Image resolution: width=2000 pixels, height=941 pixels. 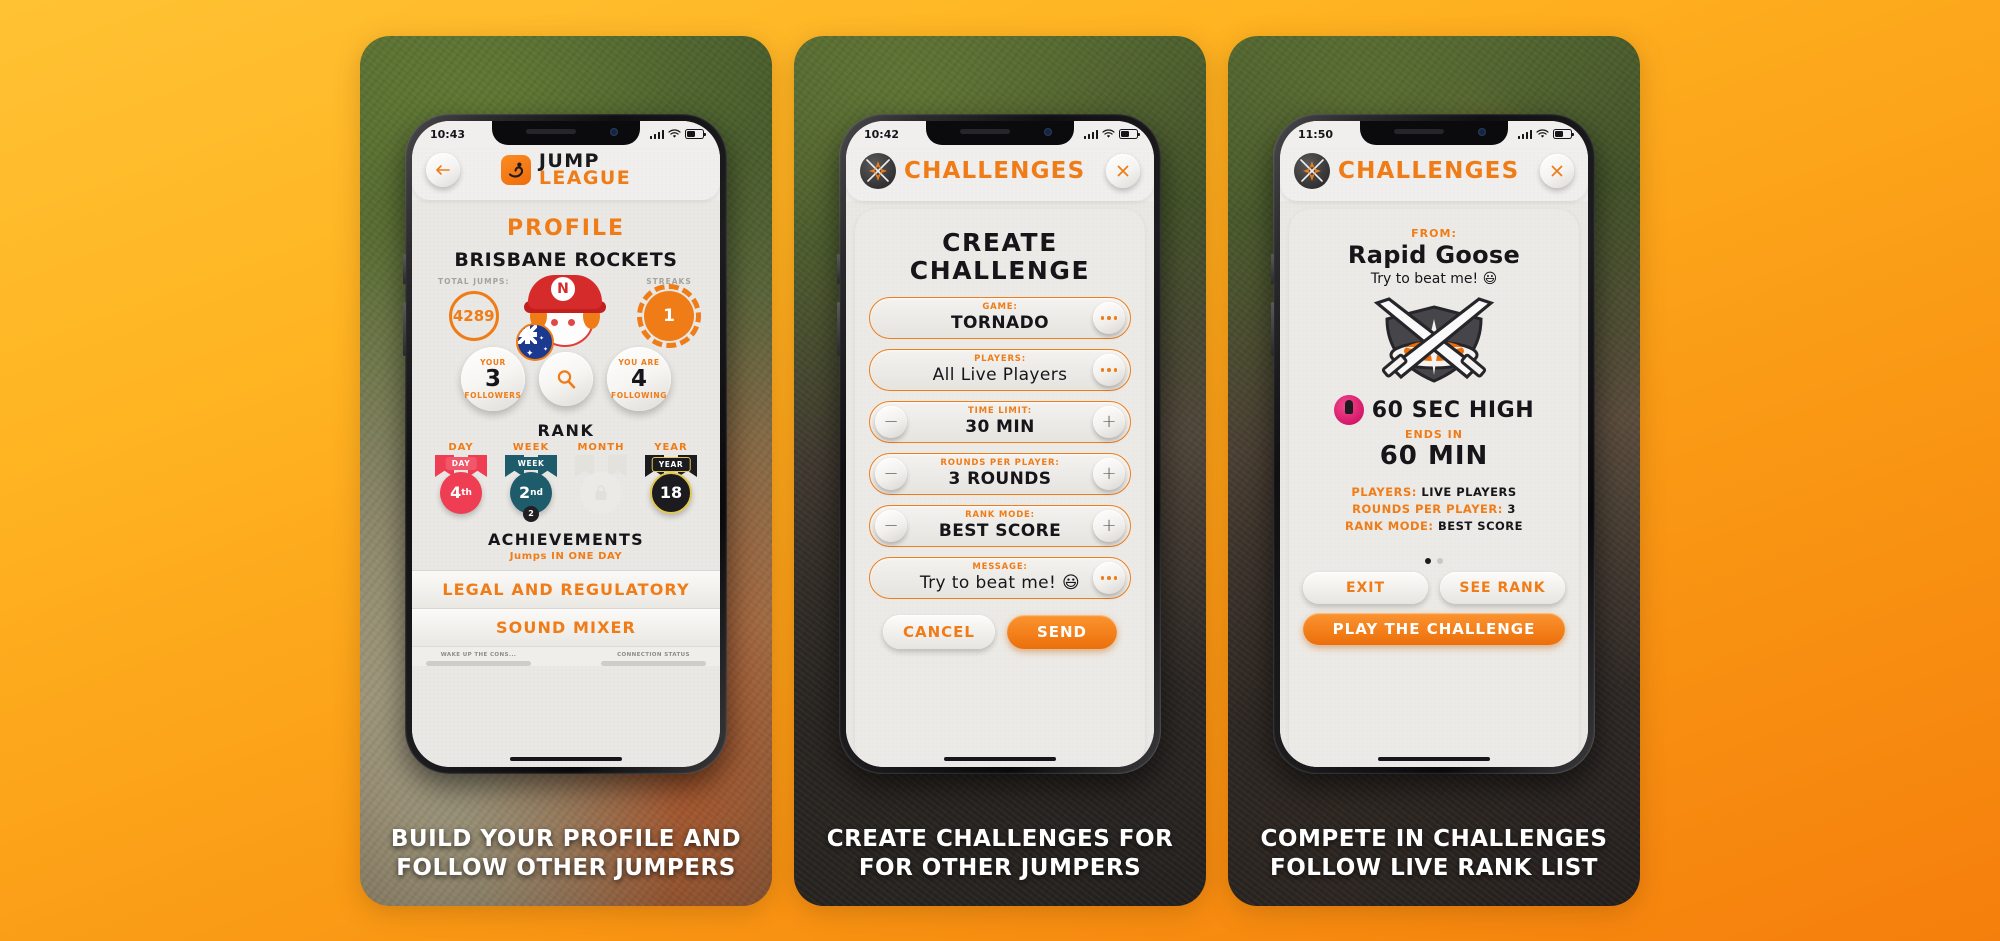 I want to click on field-time-limit: − TIME LIMIT: 30 MIN +, so click(x=1000, y=422).